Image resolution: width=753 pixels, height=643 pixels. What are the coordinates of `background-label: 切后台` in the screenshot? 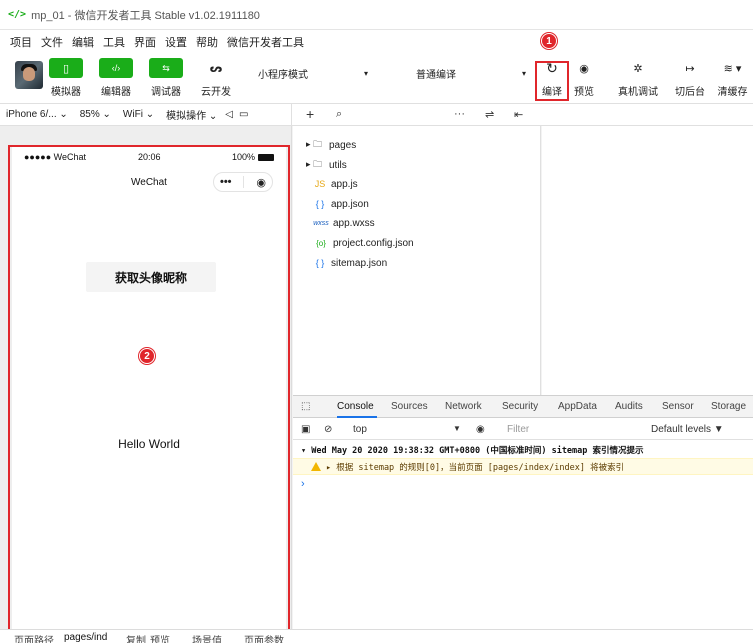 It's located at (690, 92).